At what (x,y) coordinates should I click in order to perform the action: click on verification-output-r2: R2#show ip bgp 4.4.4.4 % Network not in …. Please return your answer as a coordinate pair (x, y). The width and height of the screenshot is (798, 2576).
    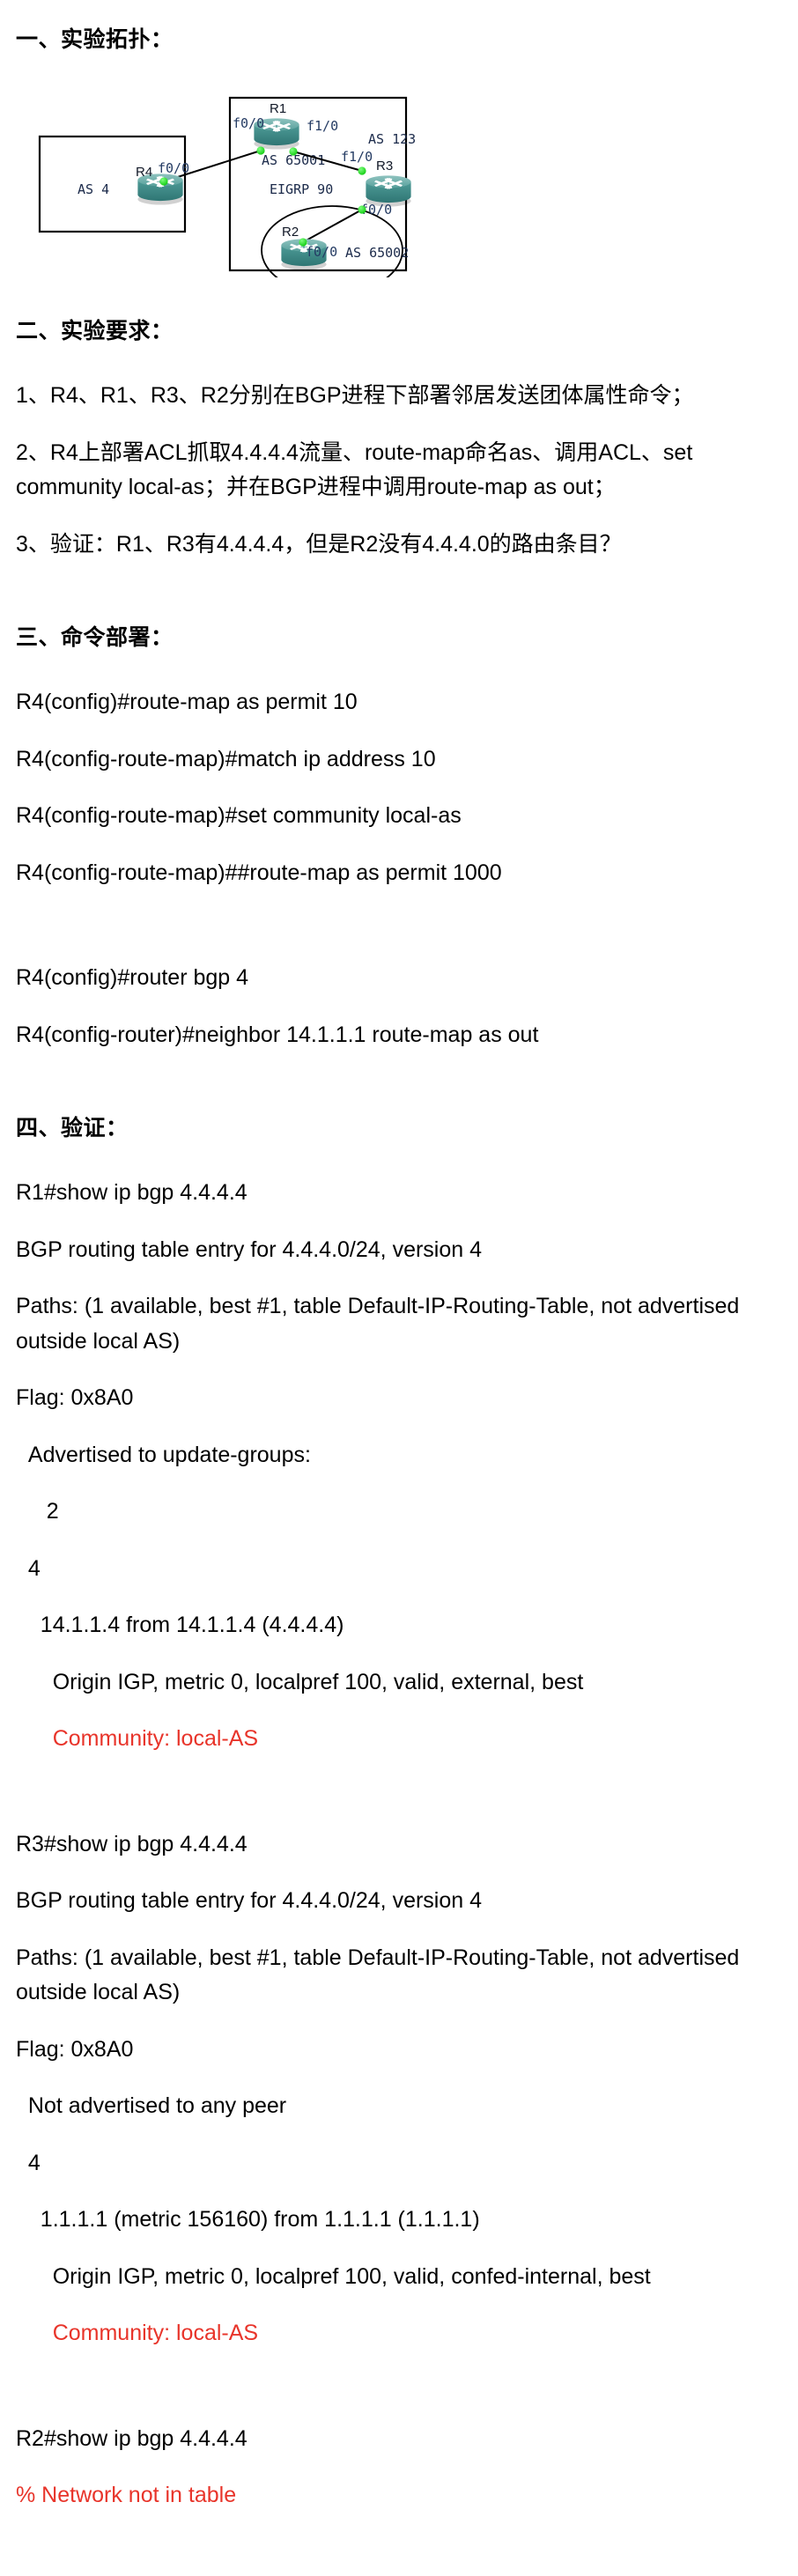
    Looking at the image, I should click on (399, 2467).